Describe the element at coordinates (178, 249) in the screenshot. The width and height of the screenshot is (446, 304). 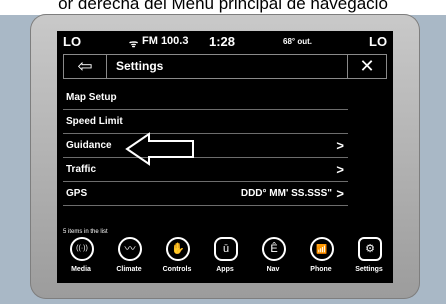
I see `controls-icon: ✋` at that location.